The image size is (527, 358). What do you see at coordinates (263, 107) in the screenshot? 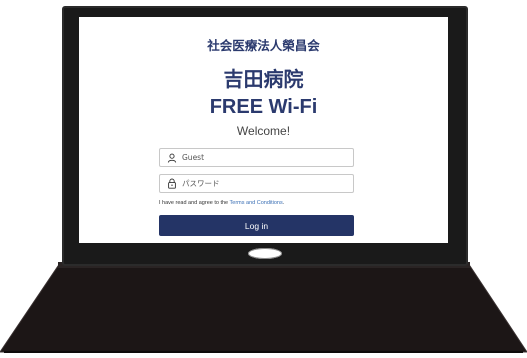
I see `wifi-title: FREE Wi-Fi` at bounding box center [263, 107].